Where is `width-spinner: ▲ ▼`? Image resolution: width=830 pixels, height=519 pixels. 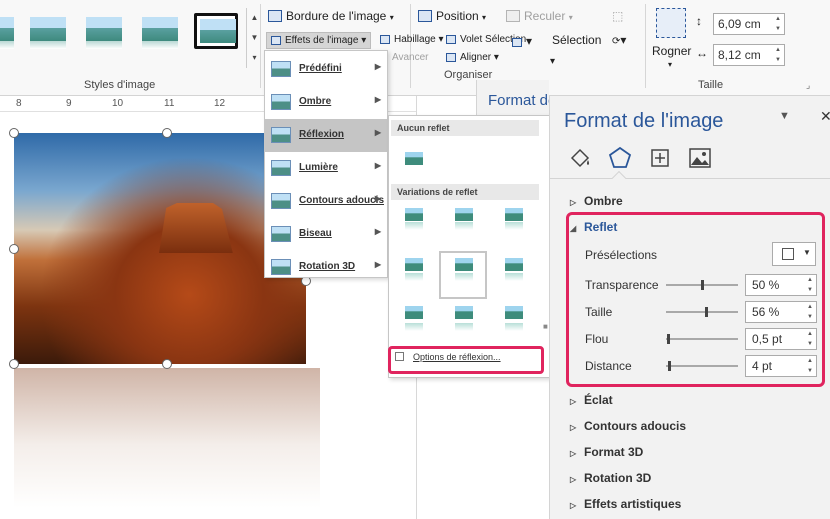 width-spinner: ▲ ▼ is located at coordinates (778, 55).